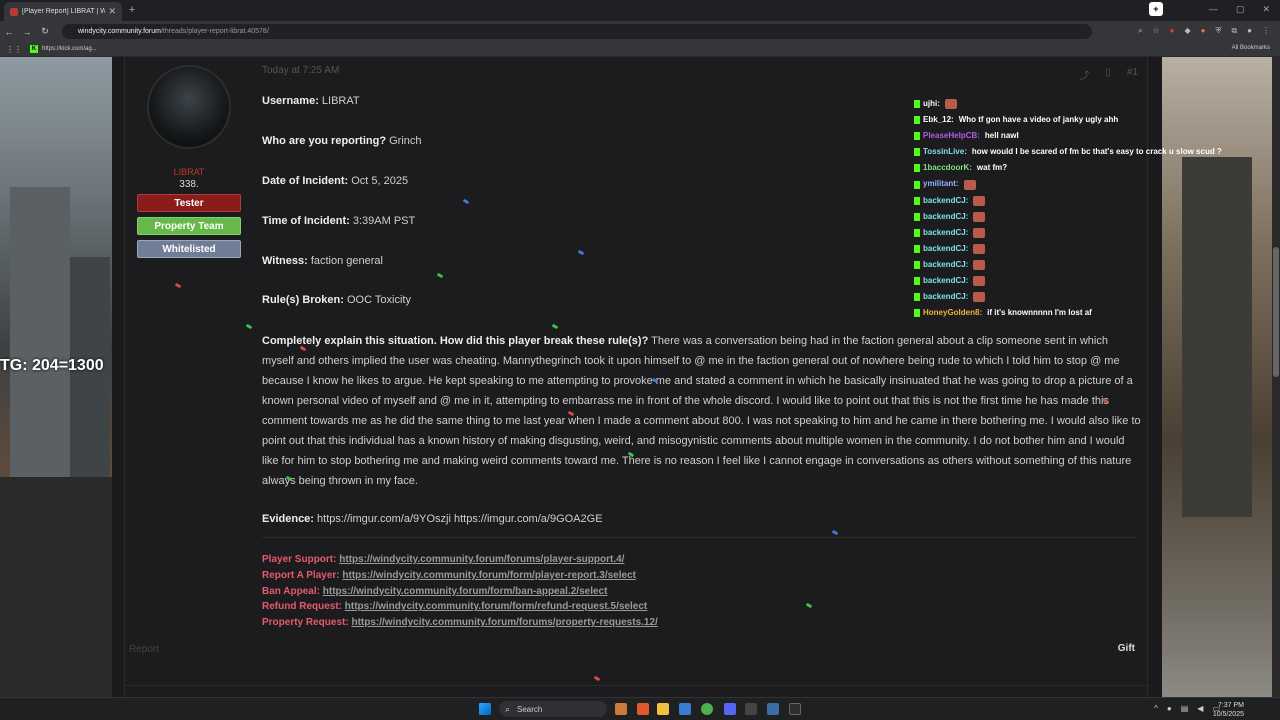 The width and height of the screenshot is (1280, 720). Describe the element at coordinates (707, 709) in the screenshot. I see `chrome-icon` at that location.